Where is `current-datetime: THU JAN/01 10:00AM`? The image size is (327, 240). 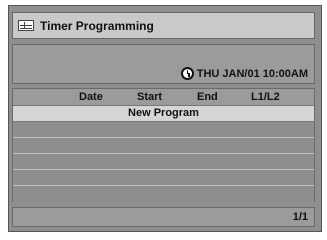 current-datetime: THU JAN/01 10:00AM is located at coordinates (252, 73).